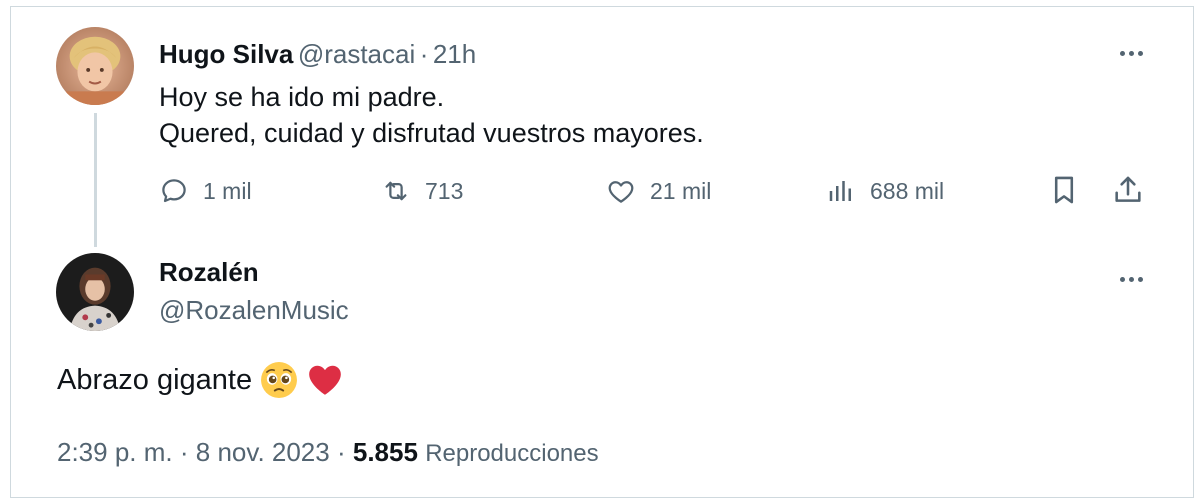 The width and height of the screenshot is (1200, 504). I want to click on tweet-text-line-1: Hoy se ha ido mi padre., so click(302, 97).